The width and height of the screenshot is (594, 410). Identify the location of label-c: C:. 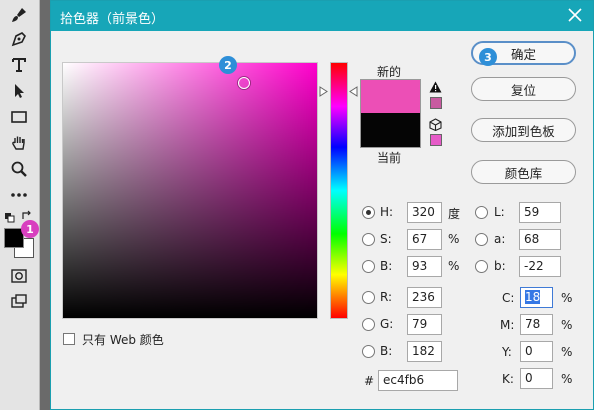
(508, 298).